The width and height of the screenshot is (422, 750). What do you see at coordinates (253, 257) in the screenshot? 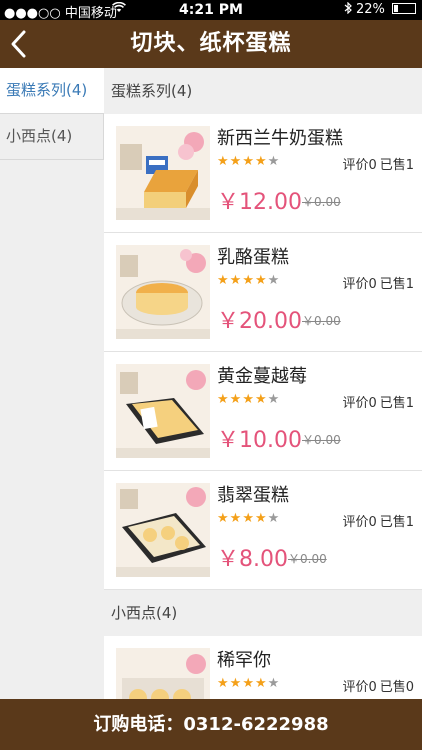
I see `product-name: 乳酪蛋糕` at bounding box center [253, 257].